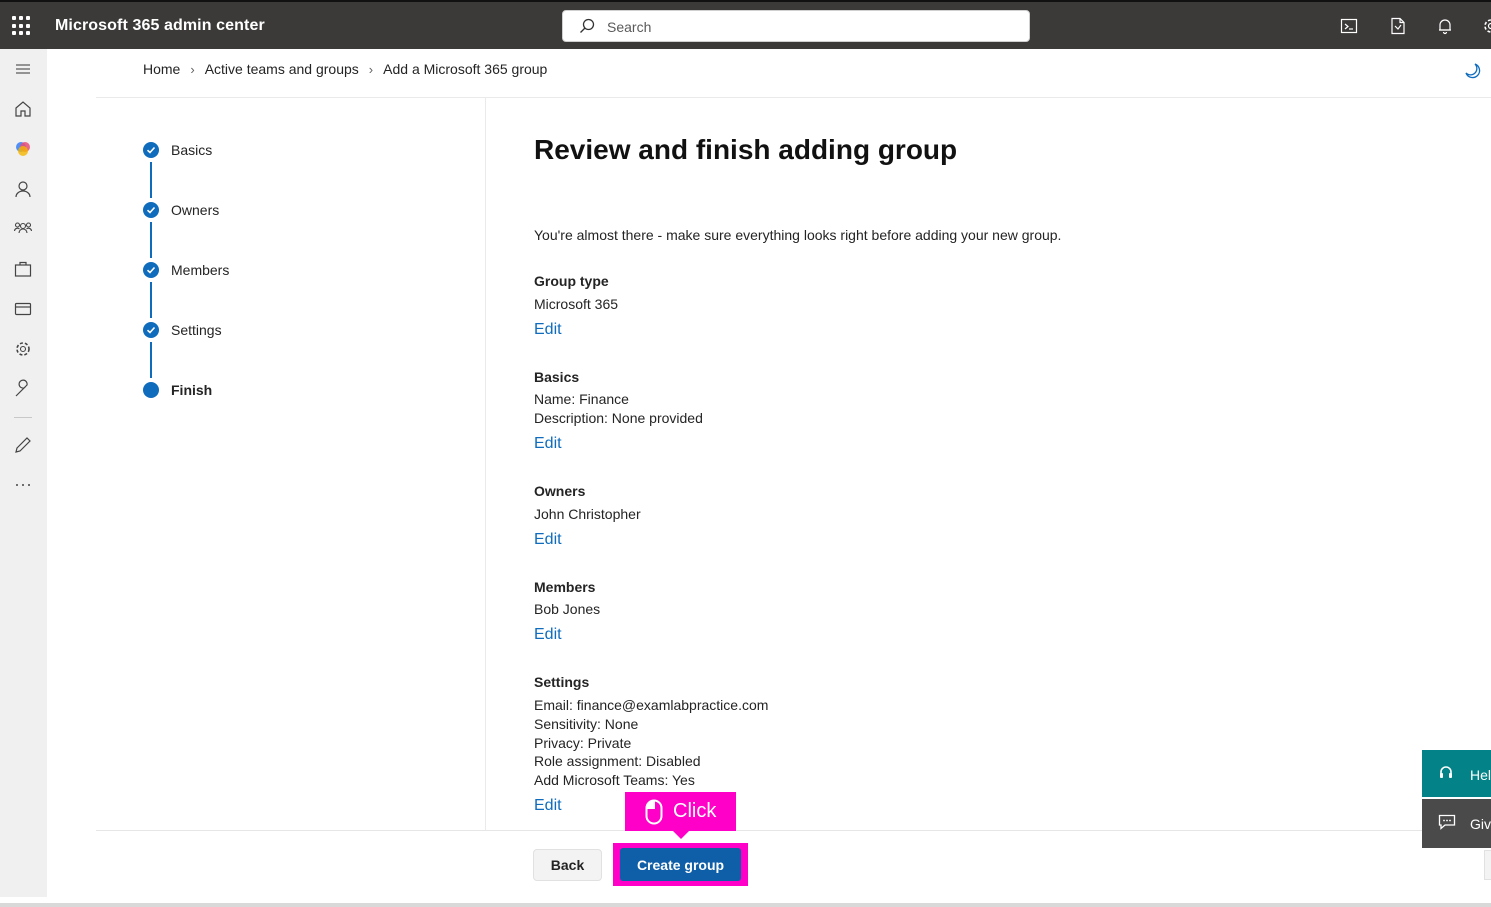 This screenshot has height=907, width=1491. Describe the element at coordinates (23, 389) in the screenshot. I see `wrench-icon` at that location.